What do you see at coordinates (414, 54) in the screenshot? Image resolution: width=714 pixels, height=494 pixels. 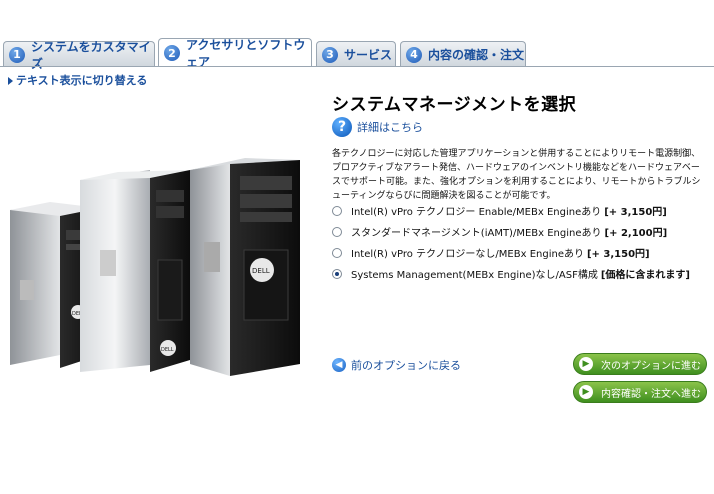 I see `step-number-icon: 4` at bounding box center [414, 54].